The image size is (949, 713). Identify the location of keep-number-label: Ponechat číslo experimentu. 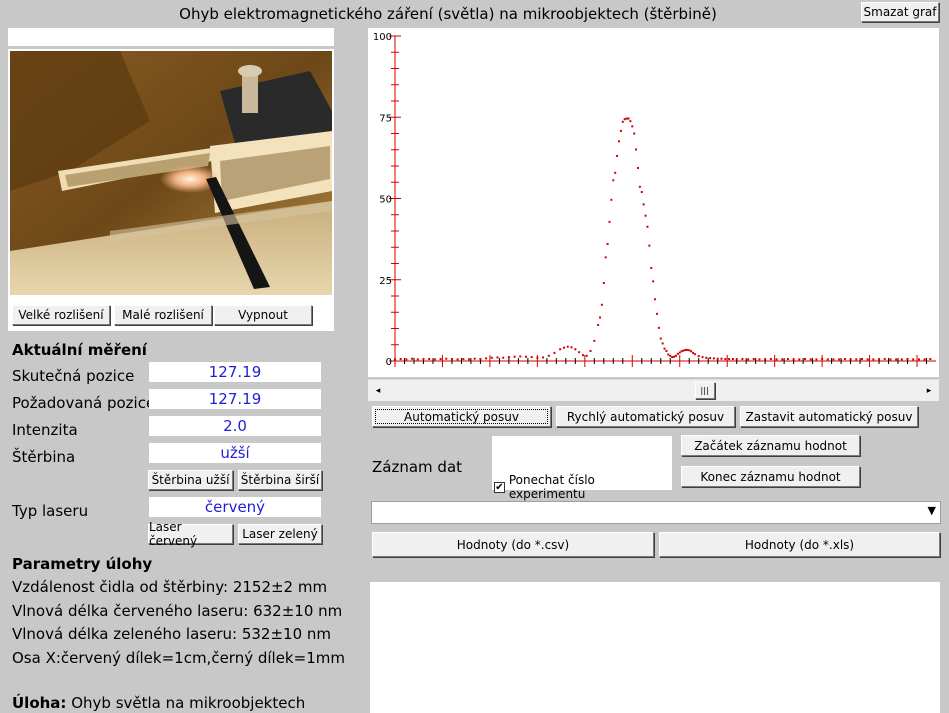
(551, 487).